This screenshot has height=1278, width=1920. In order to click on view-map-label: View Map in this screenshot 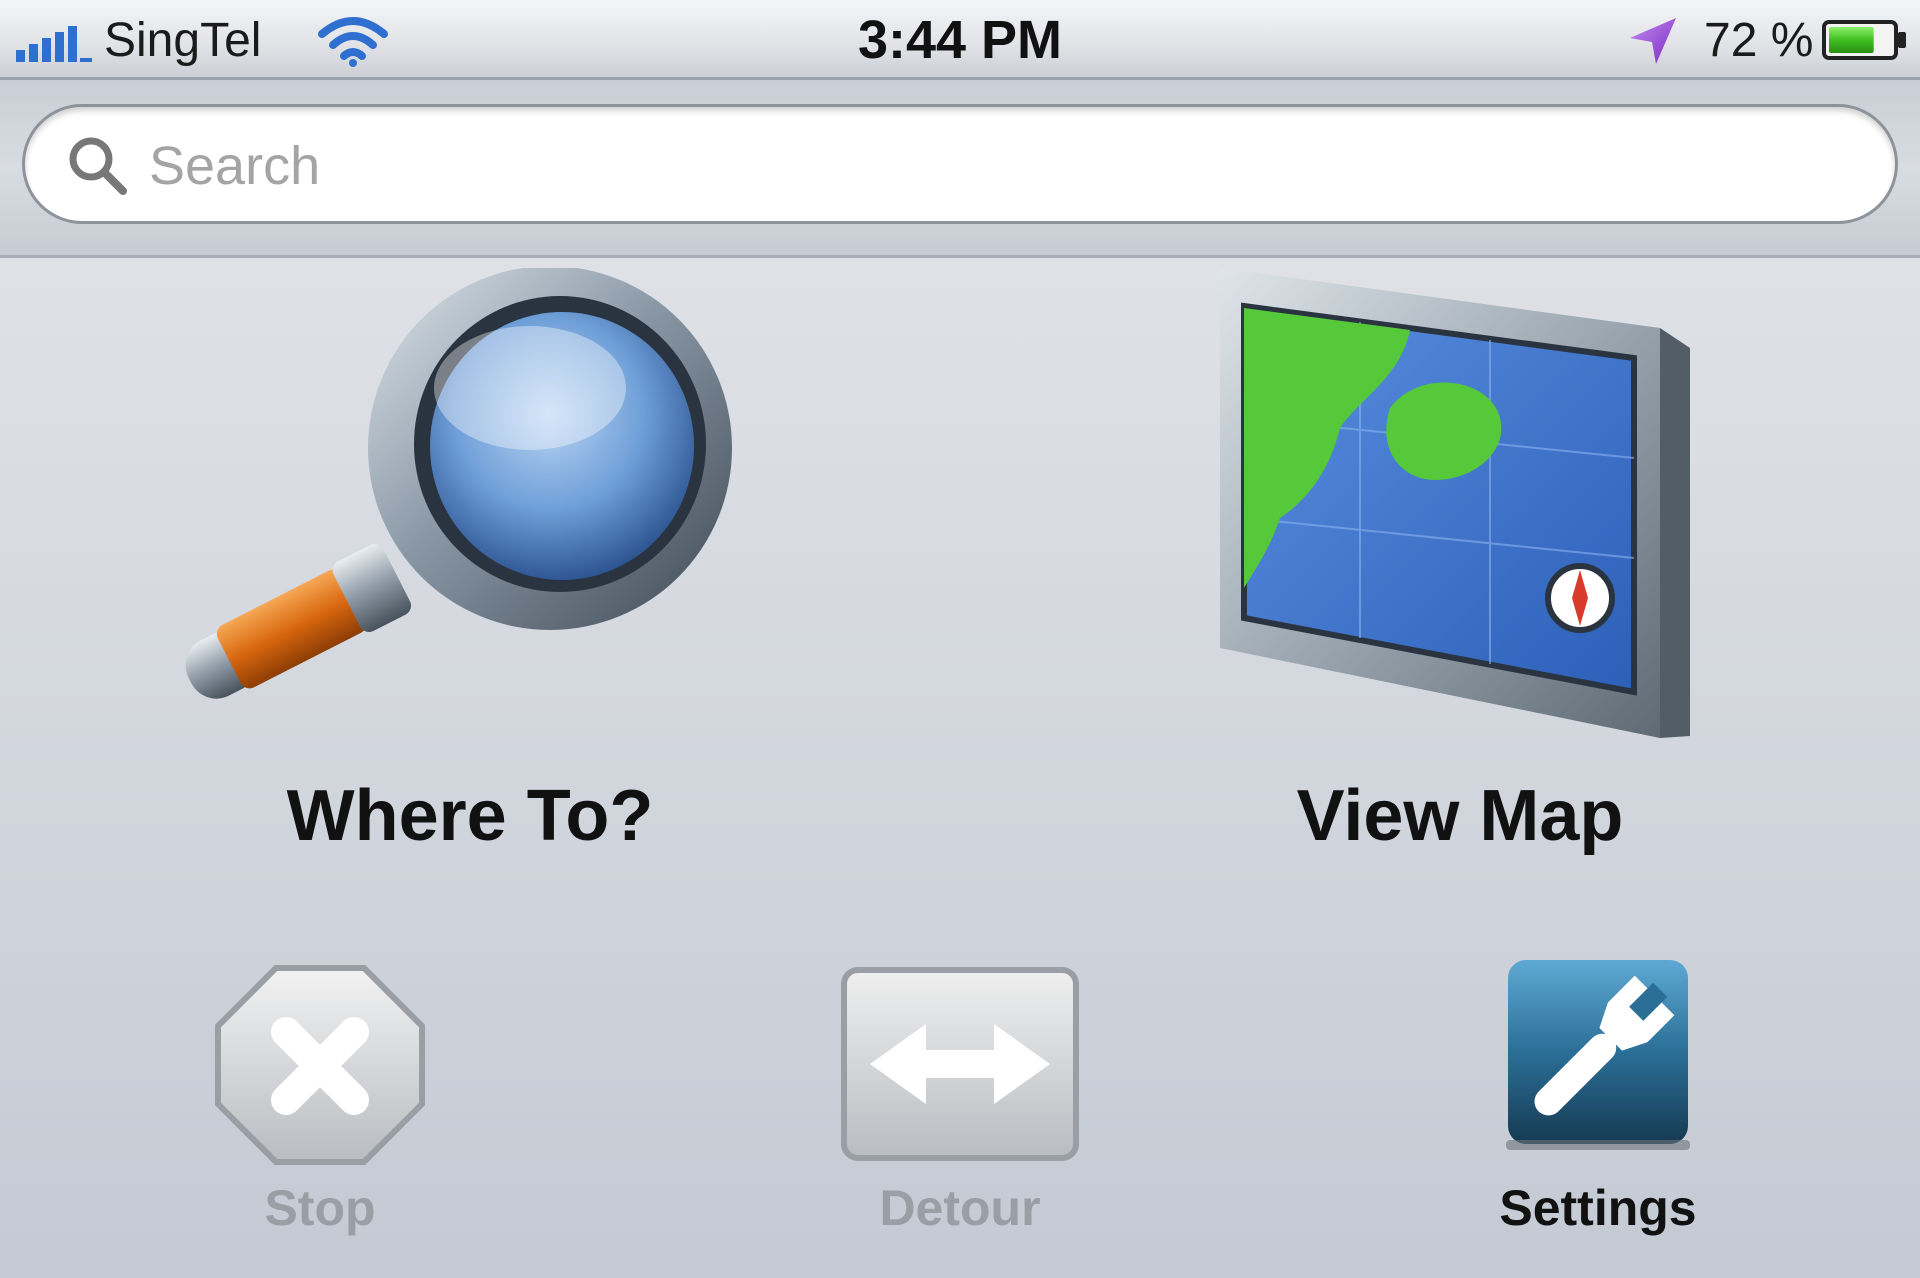, I will do `click(1460, 816)`.